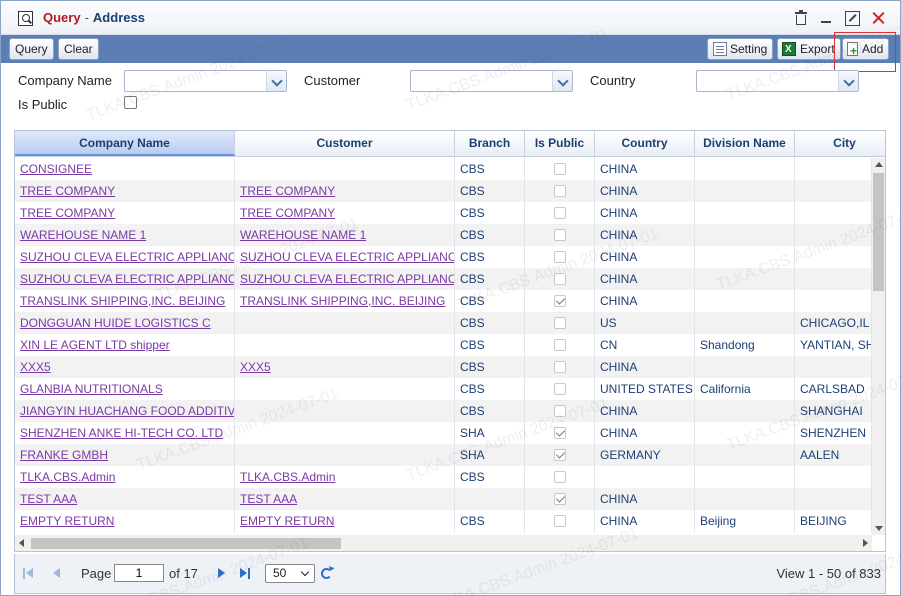 This screenshot has height=596, width=901. I want to click on company-name-select, so click(205, 81).